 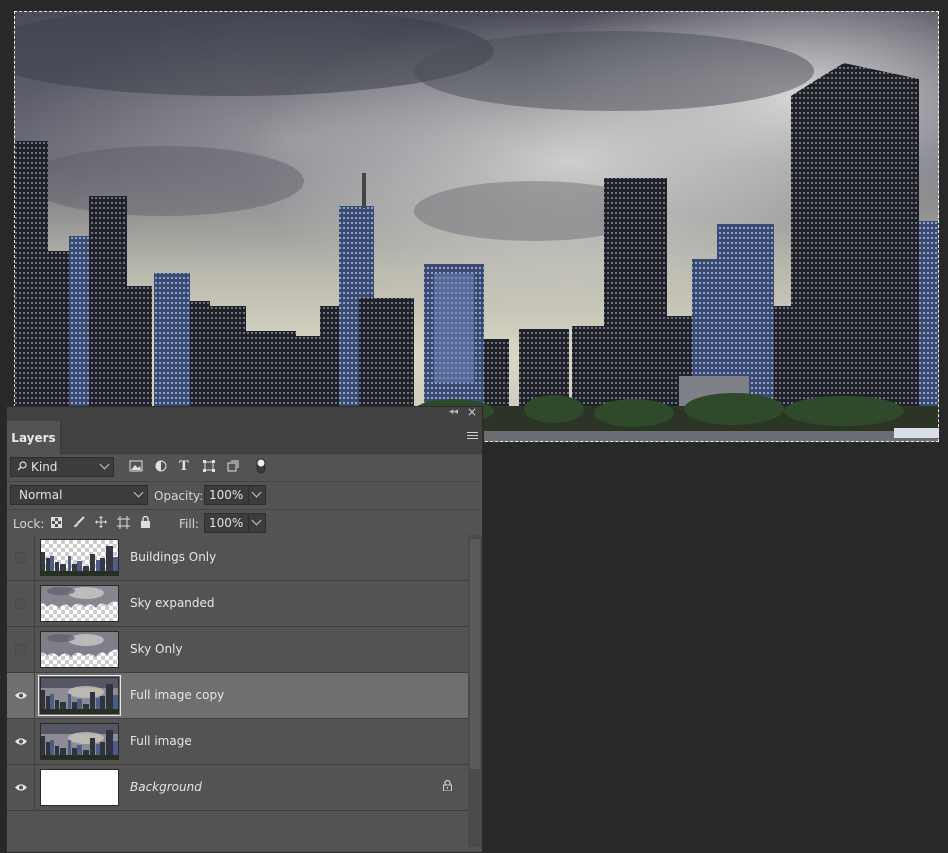 I want to click on lock-image-pixels-icon, so click(x=79, y=522).